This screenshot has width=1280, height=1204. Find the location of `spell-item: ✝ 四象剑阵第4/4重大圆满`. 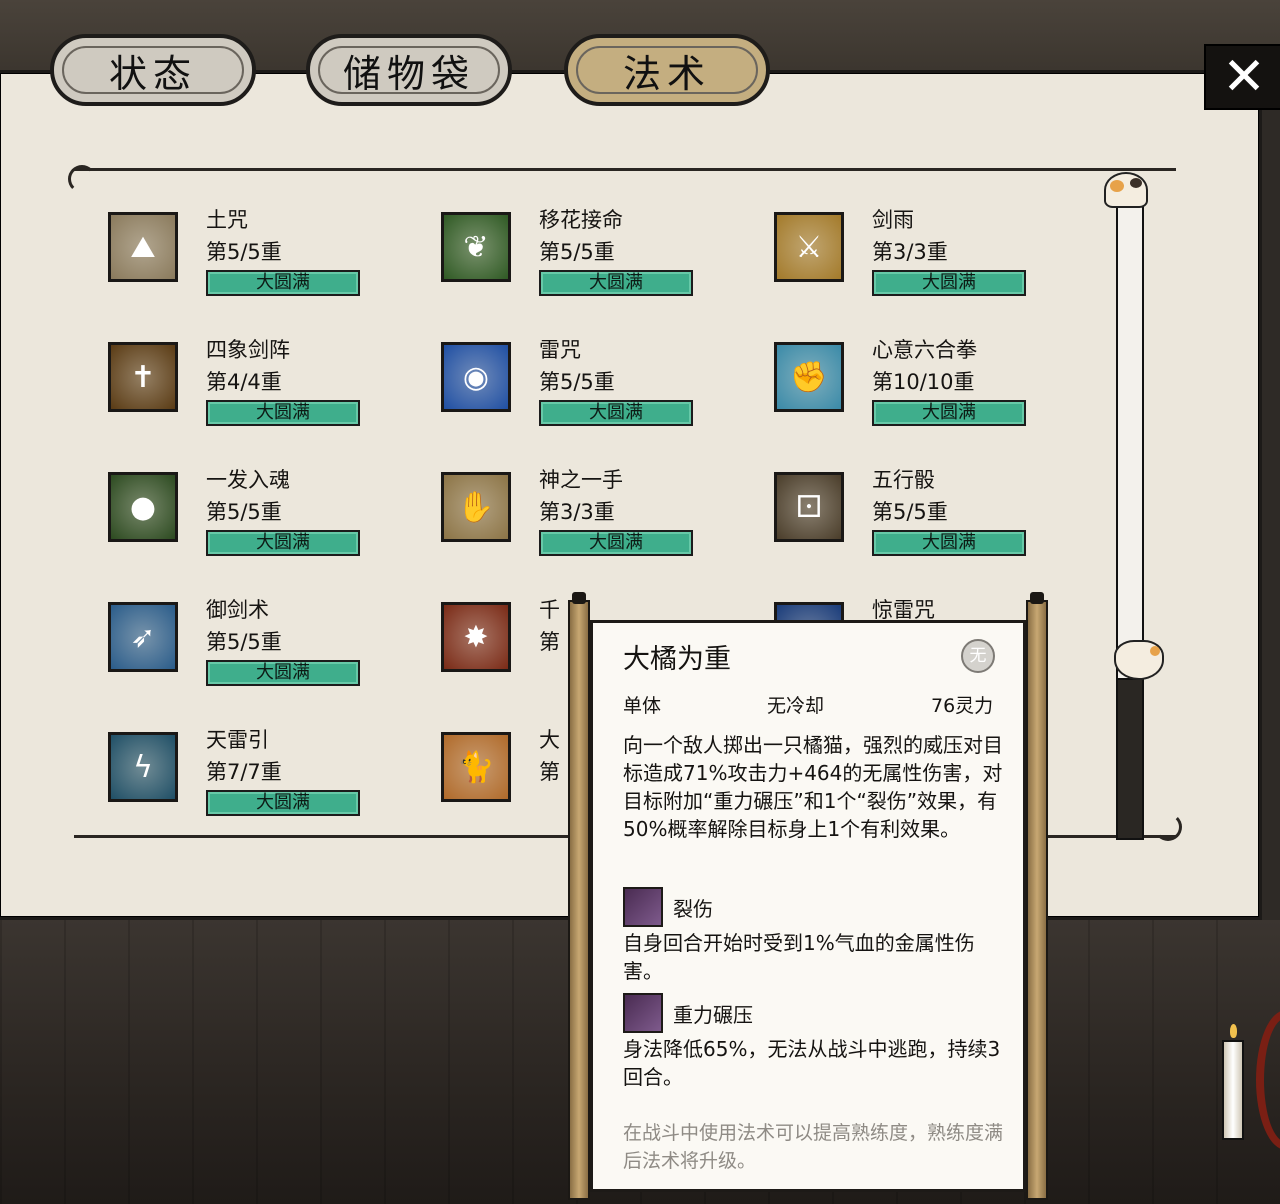

spell-item: ✝ 四象剑阵第4/4重大圆满 is located at coordinates (258, 387).